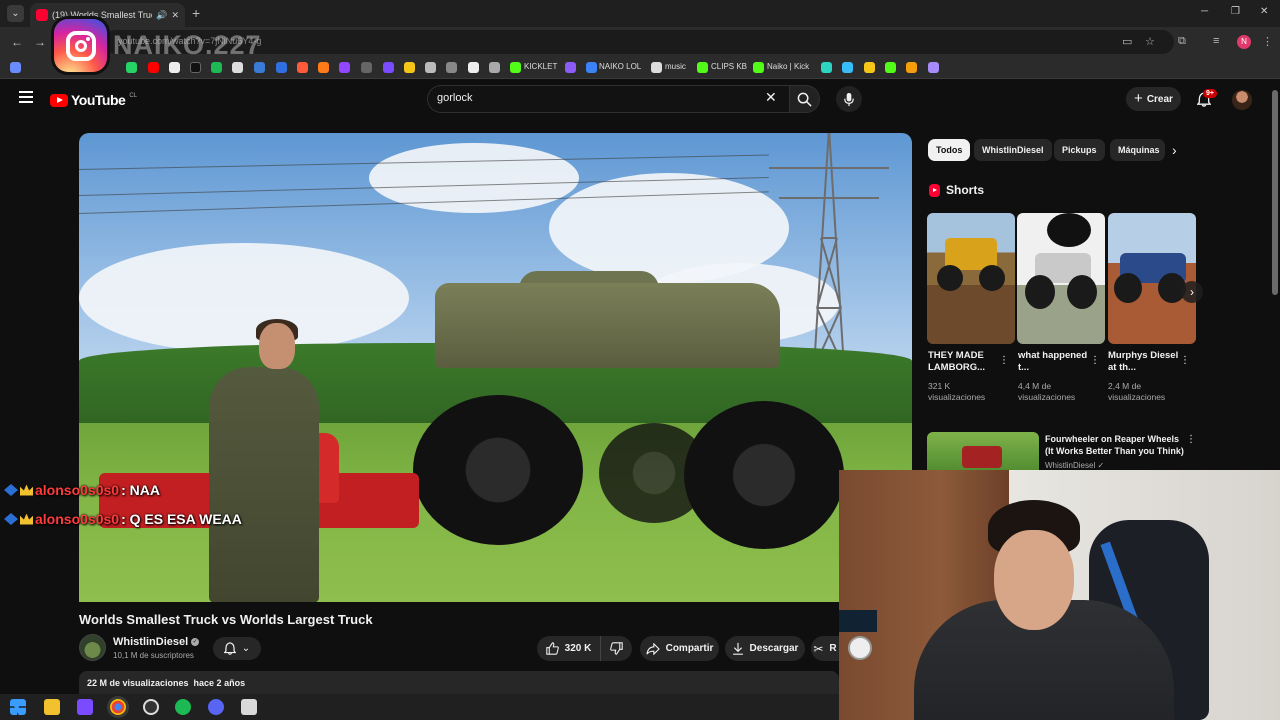 The image size is (1280, 720). What do you see at coordinates (1013, 150) in the screenshot?
I see `chip-whistlindiesel: WhistlinDiesel` at bounding box center [1013, 150].